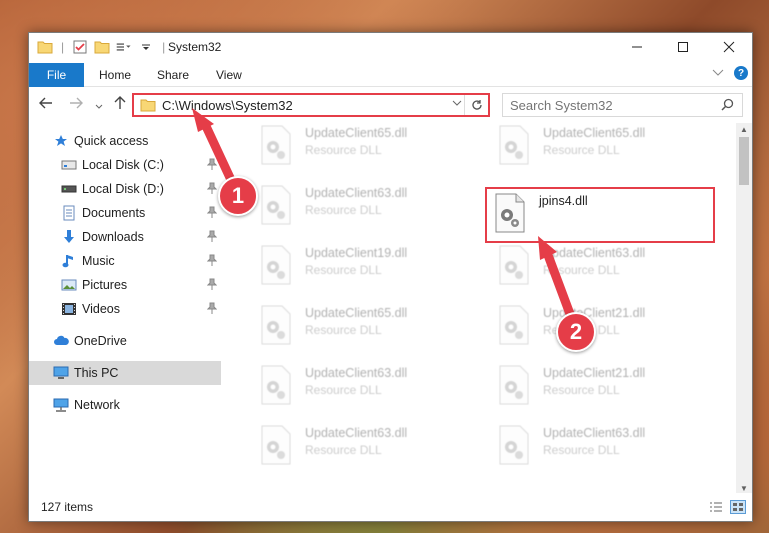 This screenshot has height=533, width=769. I want to click on search-icon, so click(727, 106).